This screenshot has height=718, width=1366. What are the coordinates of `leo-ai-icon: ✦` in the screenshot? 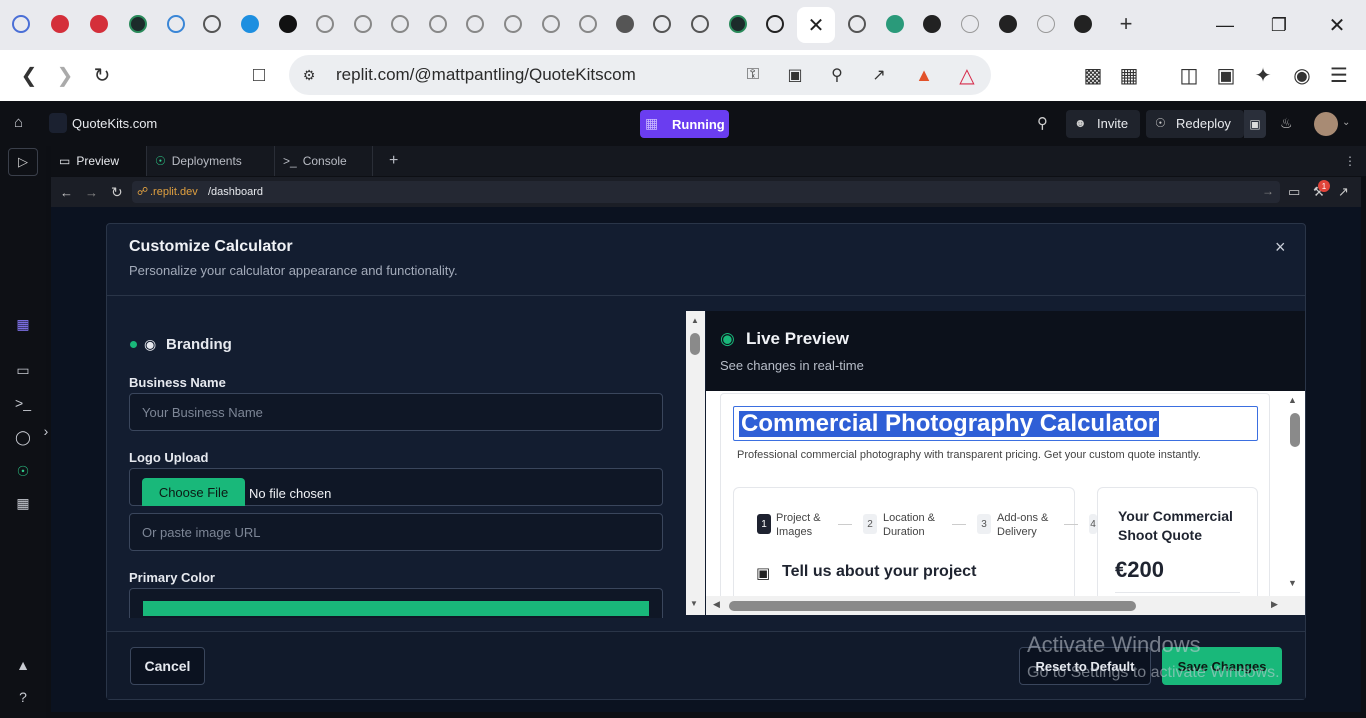 It's located at (1263, 75).